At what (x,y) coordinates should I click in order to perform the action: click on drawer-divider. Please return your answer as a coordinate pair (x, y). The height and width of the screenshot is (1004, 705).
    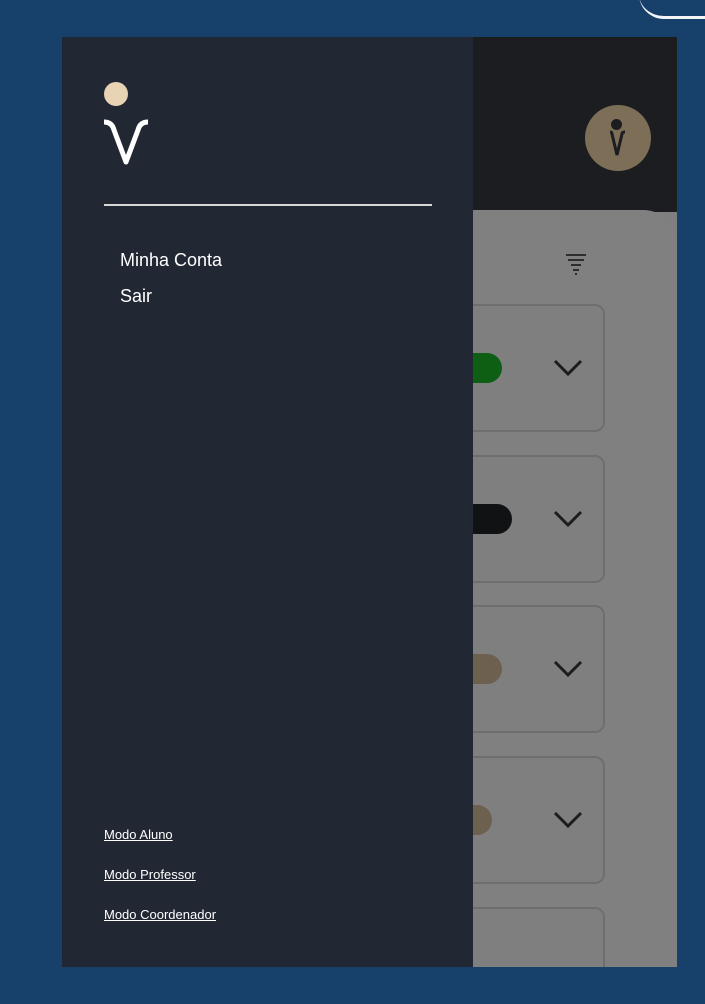
    Looking at the image, I should click on (268, 205).